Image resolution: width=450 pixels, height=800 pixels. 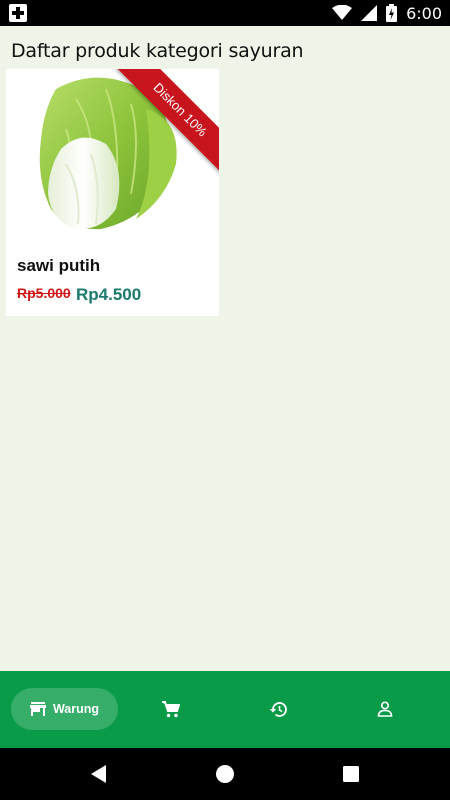 What do you see at coordinates (112, 192) in the screenshot?
I see `product-card: Diskon 10% sawi putih Rp5.000 Rp4.500` at bounding box center [112, 192].